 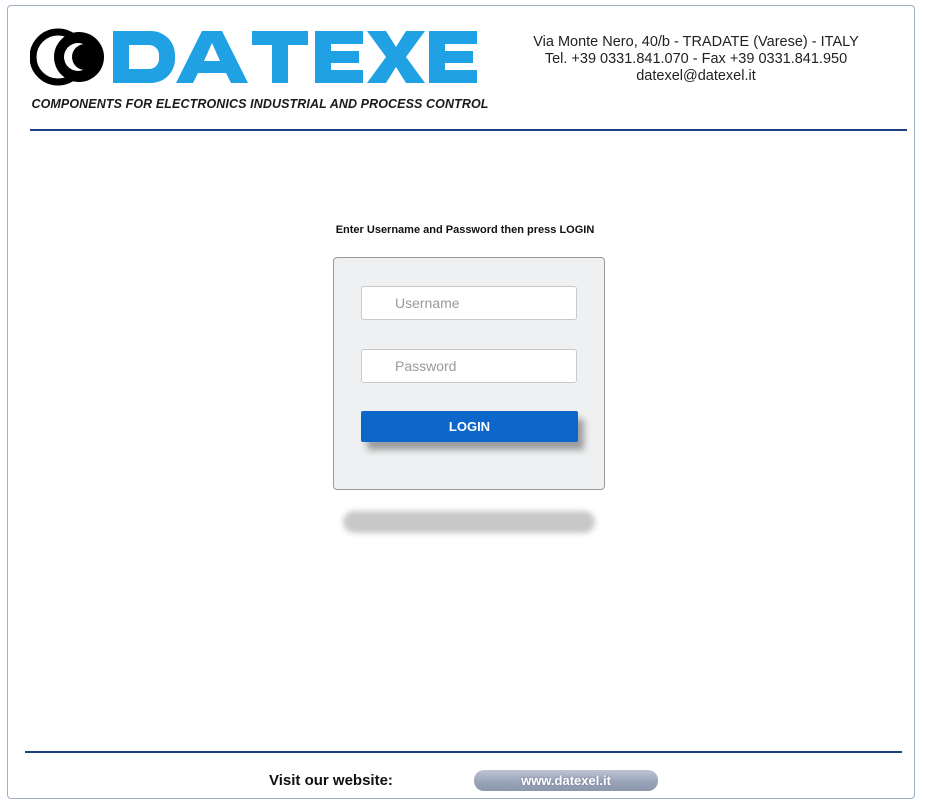 I want to click on header-divider, so click(x=468, y=130).